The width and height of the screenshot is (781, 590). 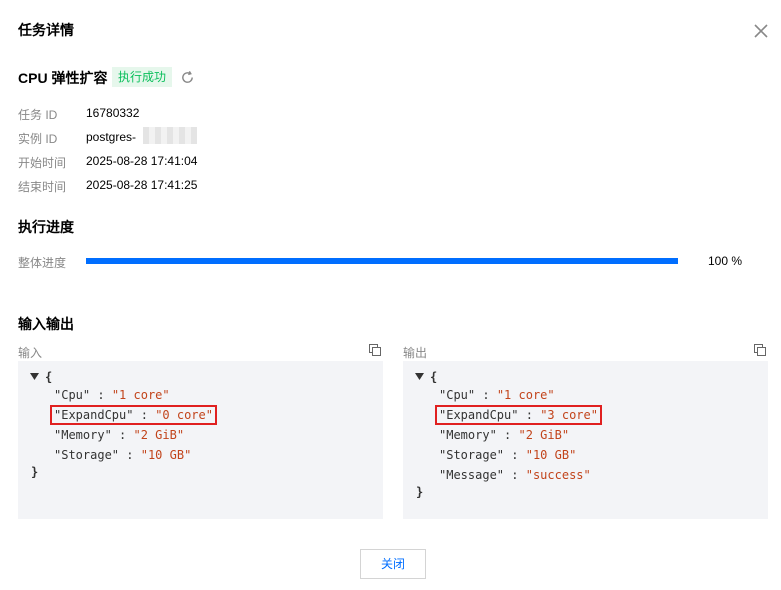 I want to click on task-name: CPU 弹性扩容, so click(x=63, y=78).